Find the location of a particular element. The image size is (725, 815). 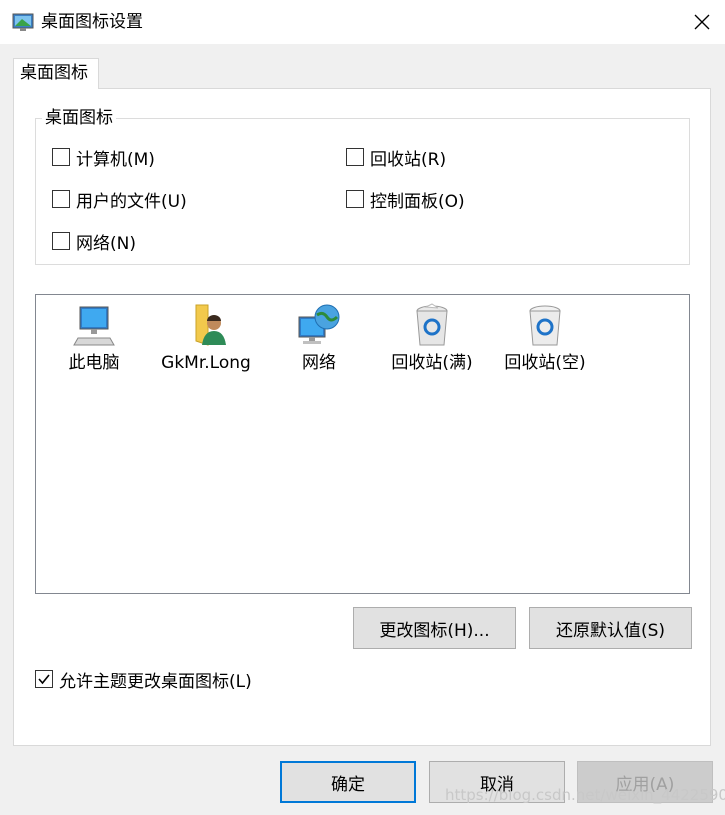

checkbox-user-files: 用户的文件(U) is located at coordinates (119, 199).